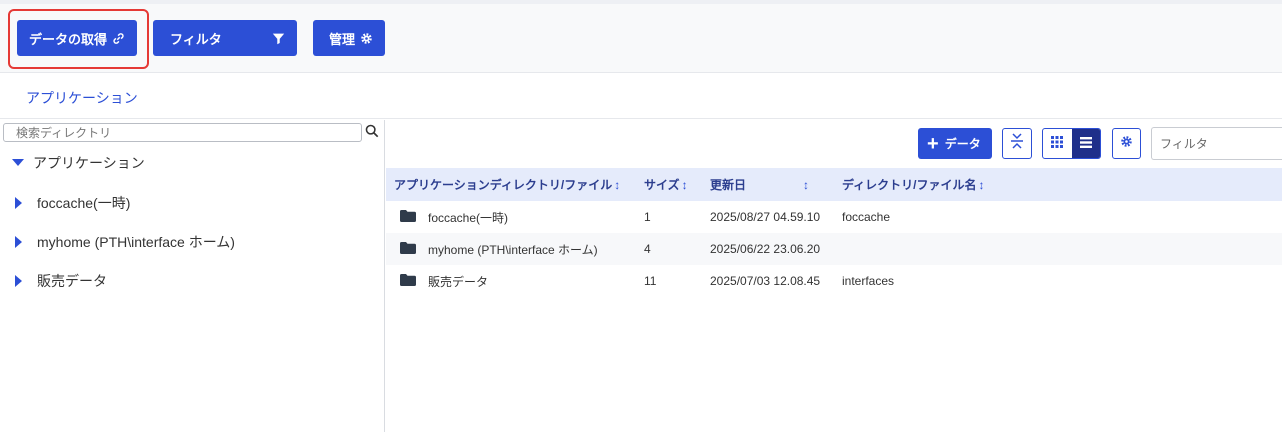 Image resolution: width=1282 pixels, height=432 pixels. I want to click on row-size: 11, so click(650, 281).